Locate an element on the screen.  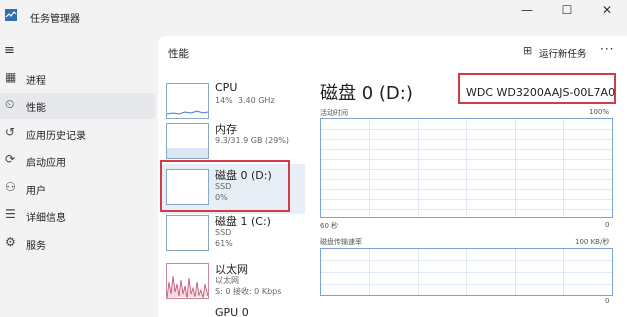
nav-item-label: 详细信息 is located at coordinates (46, 218).